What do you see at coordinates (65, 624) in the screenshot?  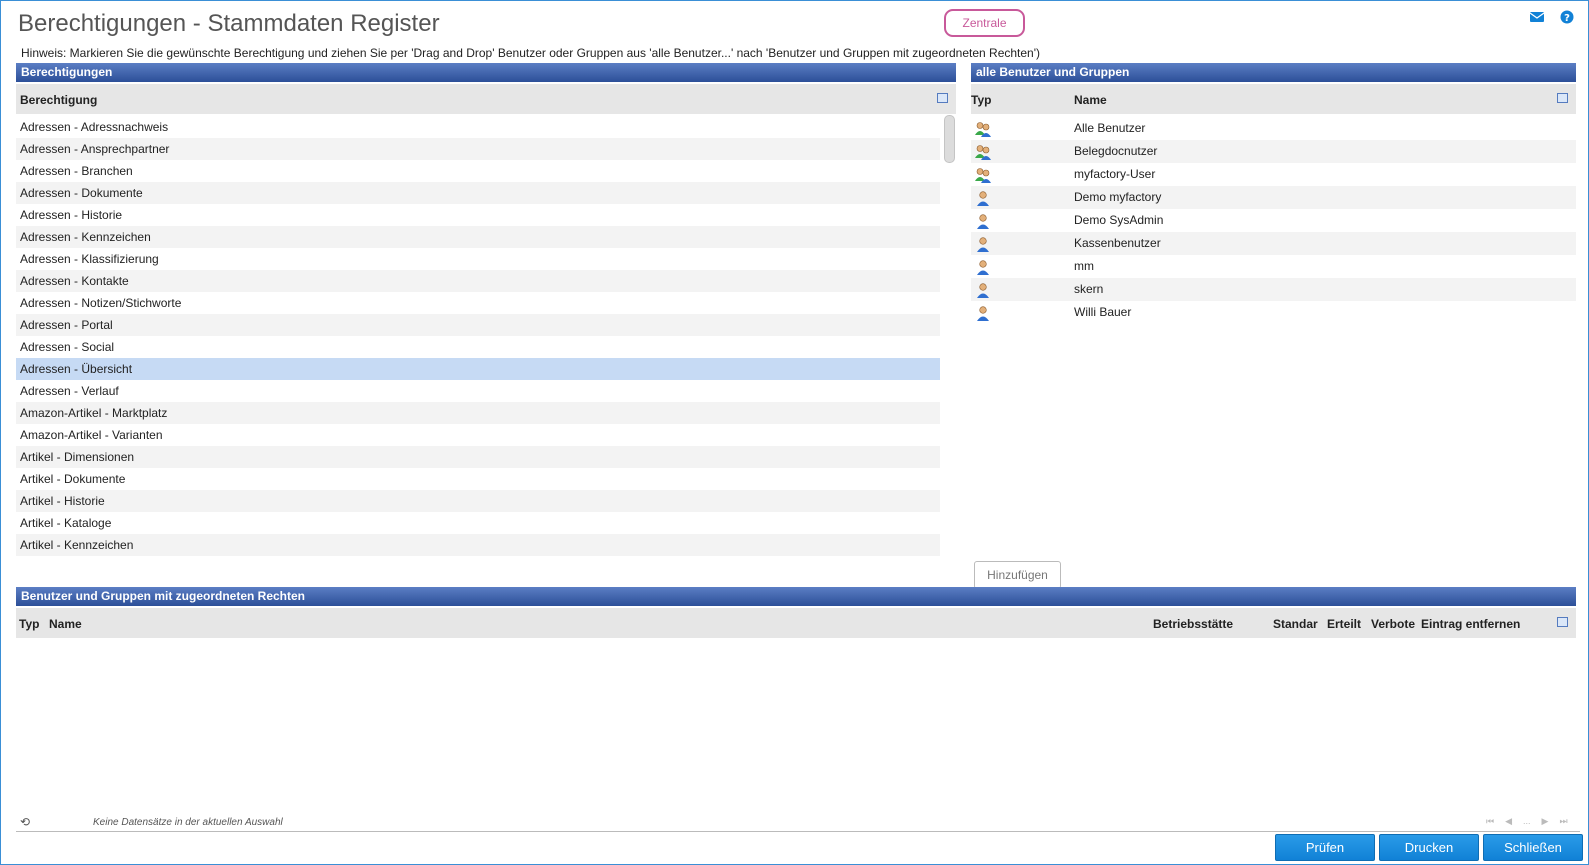 I see `assigned-name-column: Name` at bounding box center [65, 624].